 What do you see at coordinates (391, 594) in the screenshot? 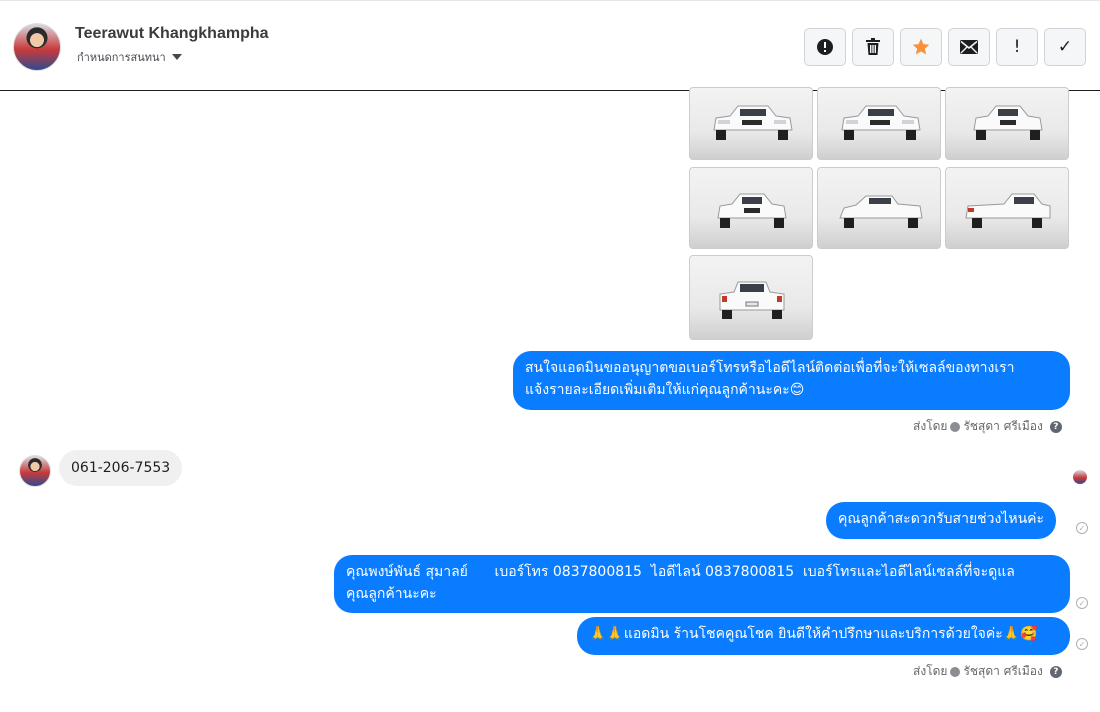
I see `message-text-line: คุณลูกค้านะคะ` at bounding box center [391, 594].